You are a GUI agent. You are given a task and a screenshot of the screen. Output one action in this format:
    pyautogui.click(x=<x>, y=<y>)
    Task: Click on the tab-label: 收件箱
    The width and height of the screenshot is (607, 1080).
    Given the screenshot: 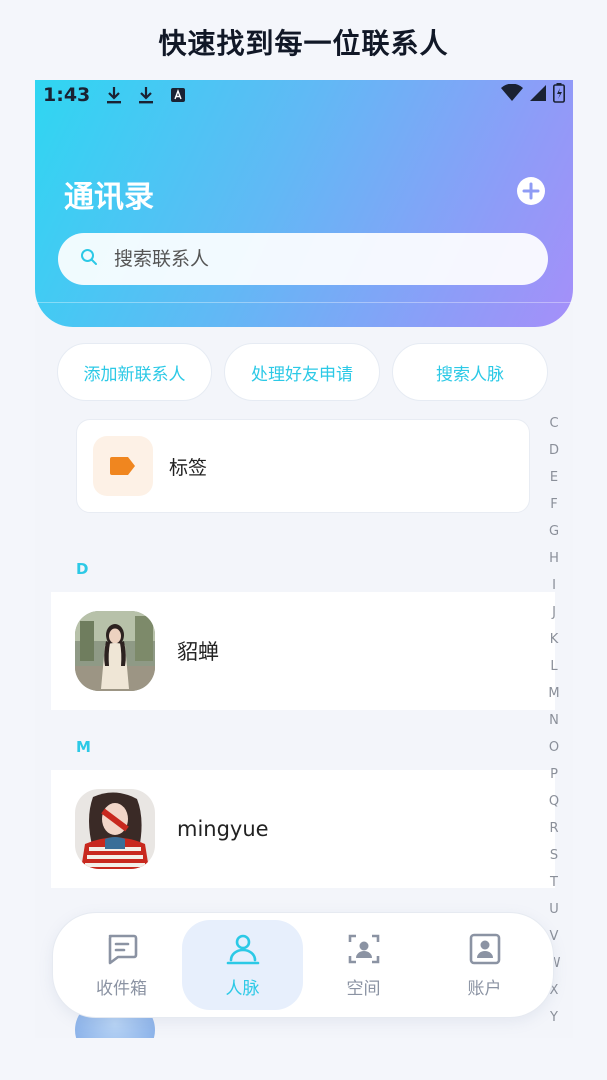 What is the action you would take?
    pyautogui.click(x=121, y=988)
    